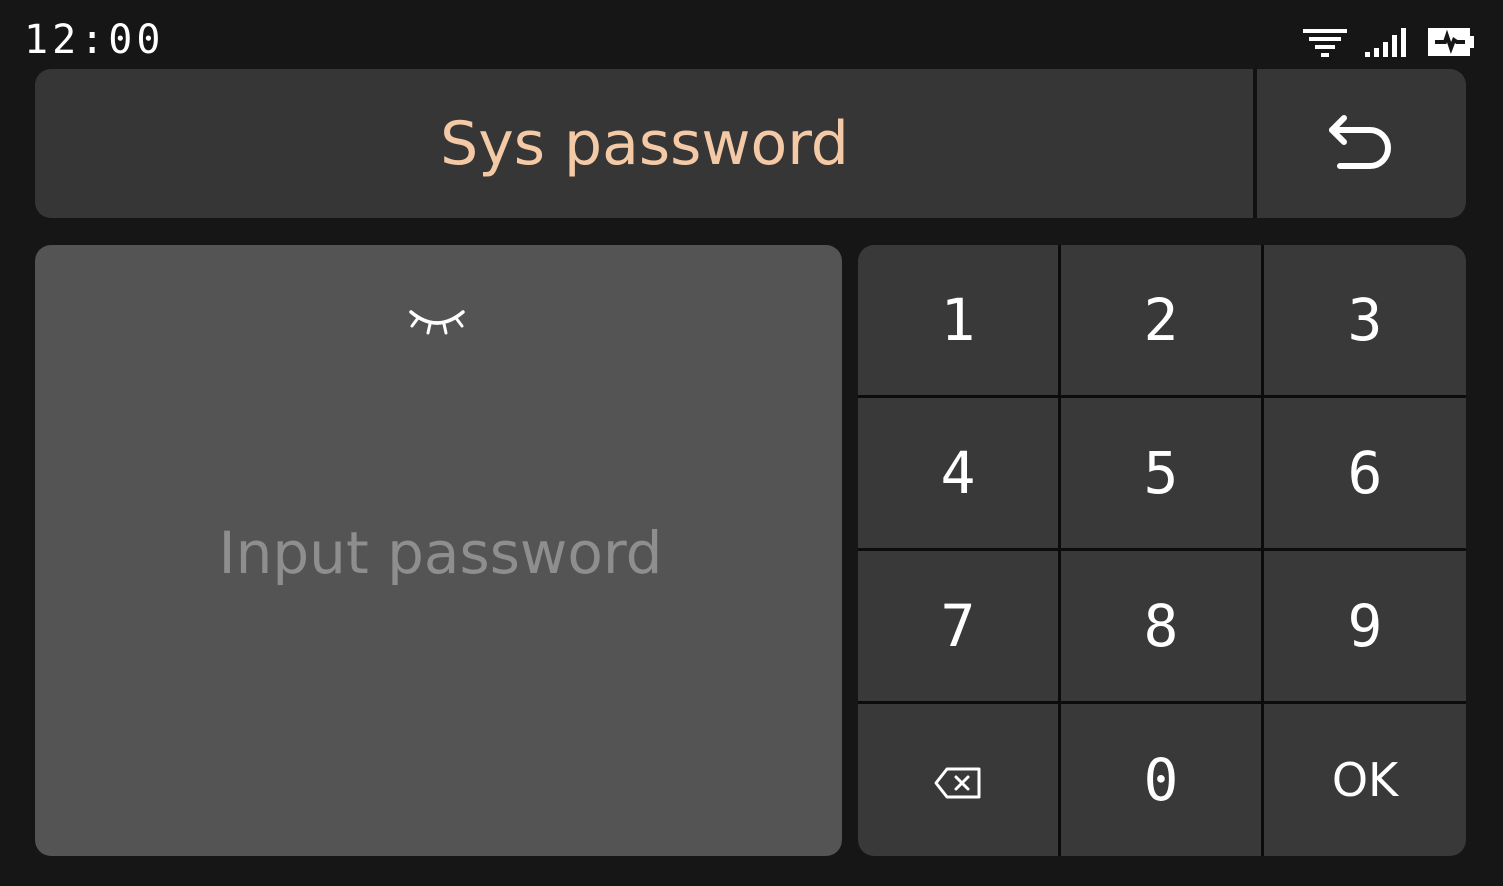  What do you see at coordinates (958, 473) in the screenshot?
I see `key-4: 4` at bounding box center [958, 473].